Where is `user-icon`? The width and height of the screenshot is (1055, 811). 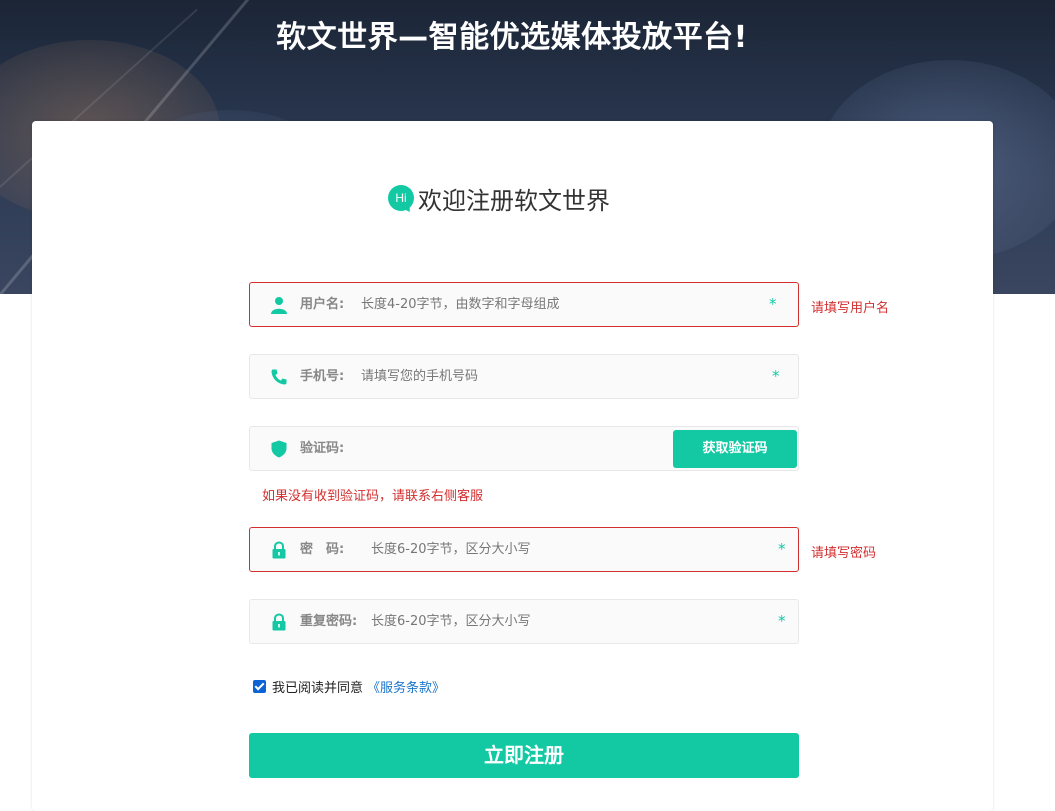 user-icon is located at coordinates (279, 305).